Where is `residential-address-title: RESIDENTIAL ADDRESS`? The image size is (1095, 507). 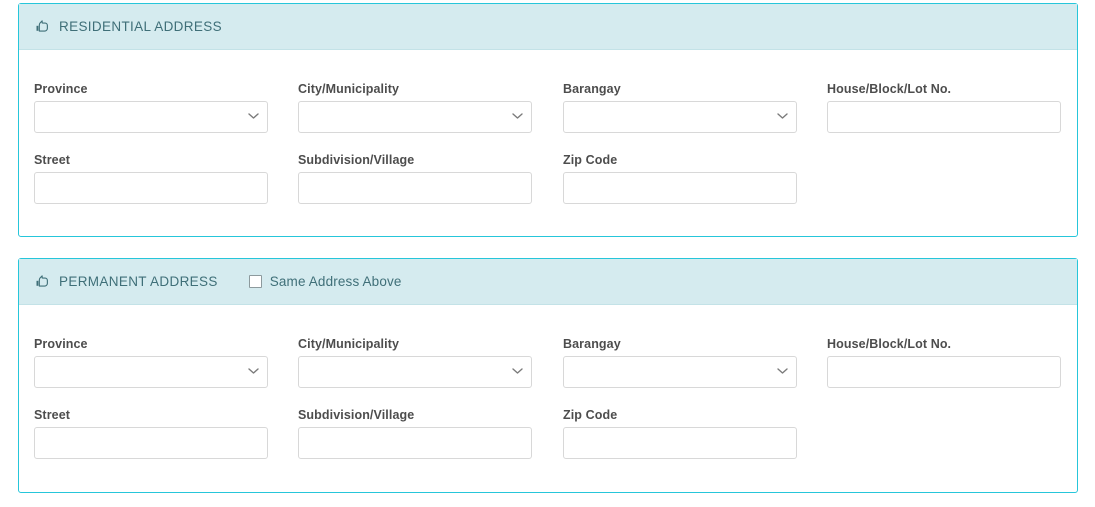 residential-address-title: RESIDENTIAL ADDRESS is located at coordinates (140, 26).